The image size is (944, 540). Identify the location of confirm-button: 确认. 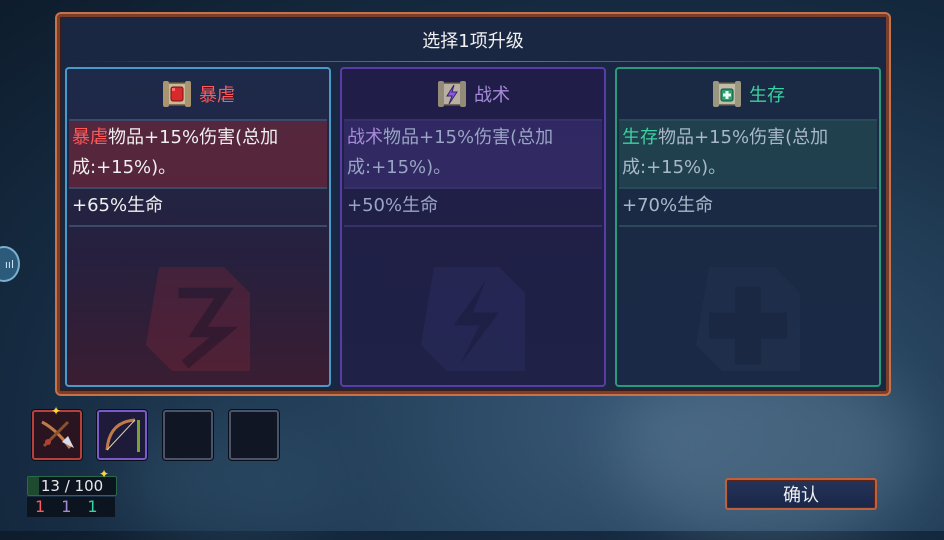
(801, 494).